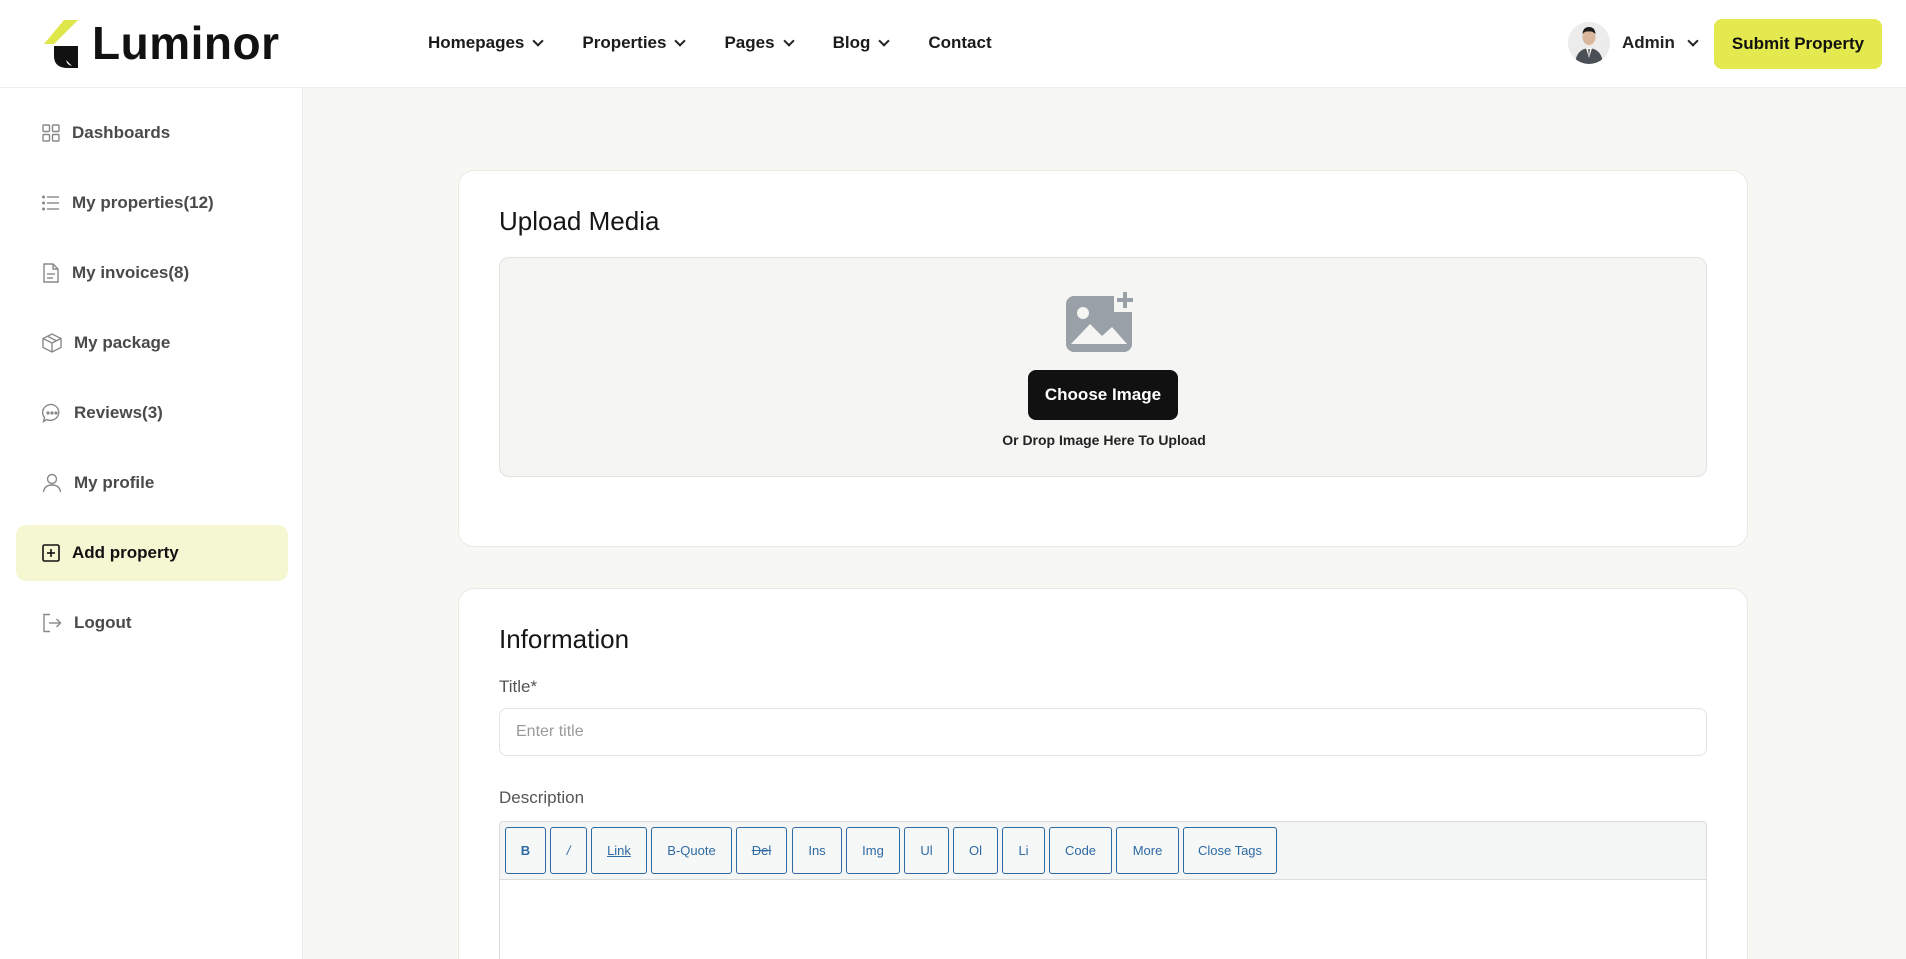  What do you see at coordinates (1103, 919) in the screenshot?
I see `description-textarea` at bounding box center [1103, 919].